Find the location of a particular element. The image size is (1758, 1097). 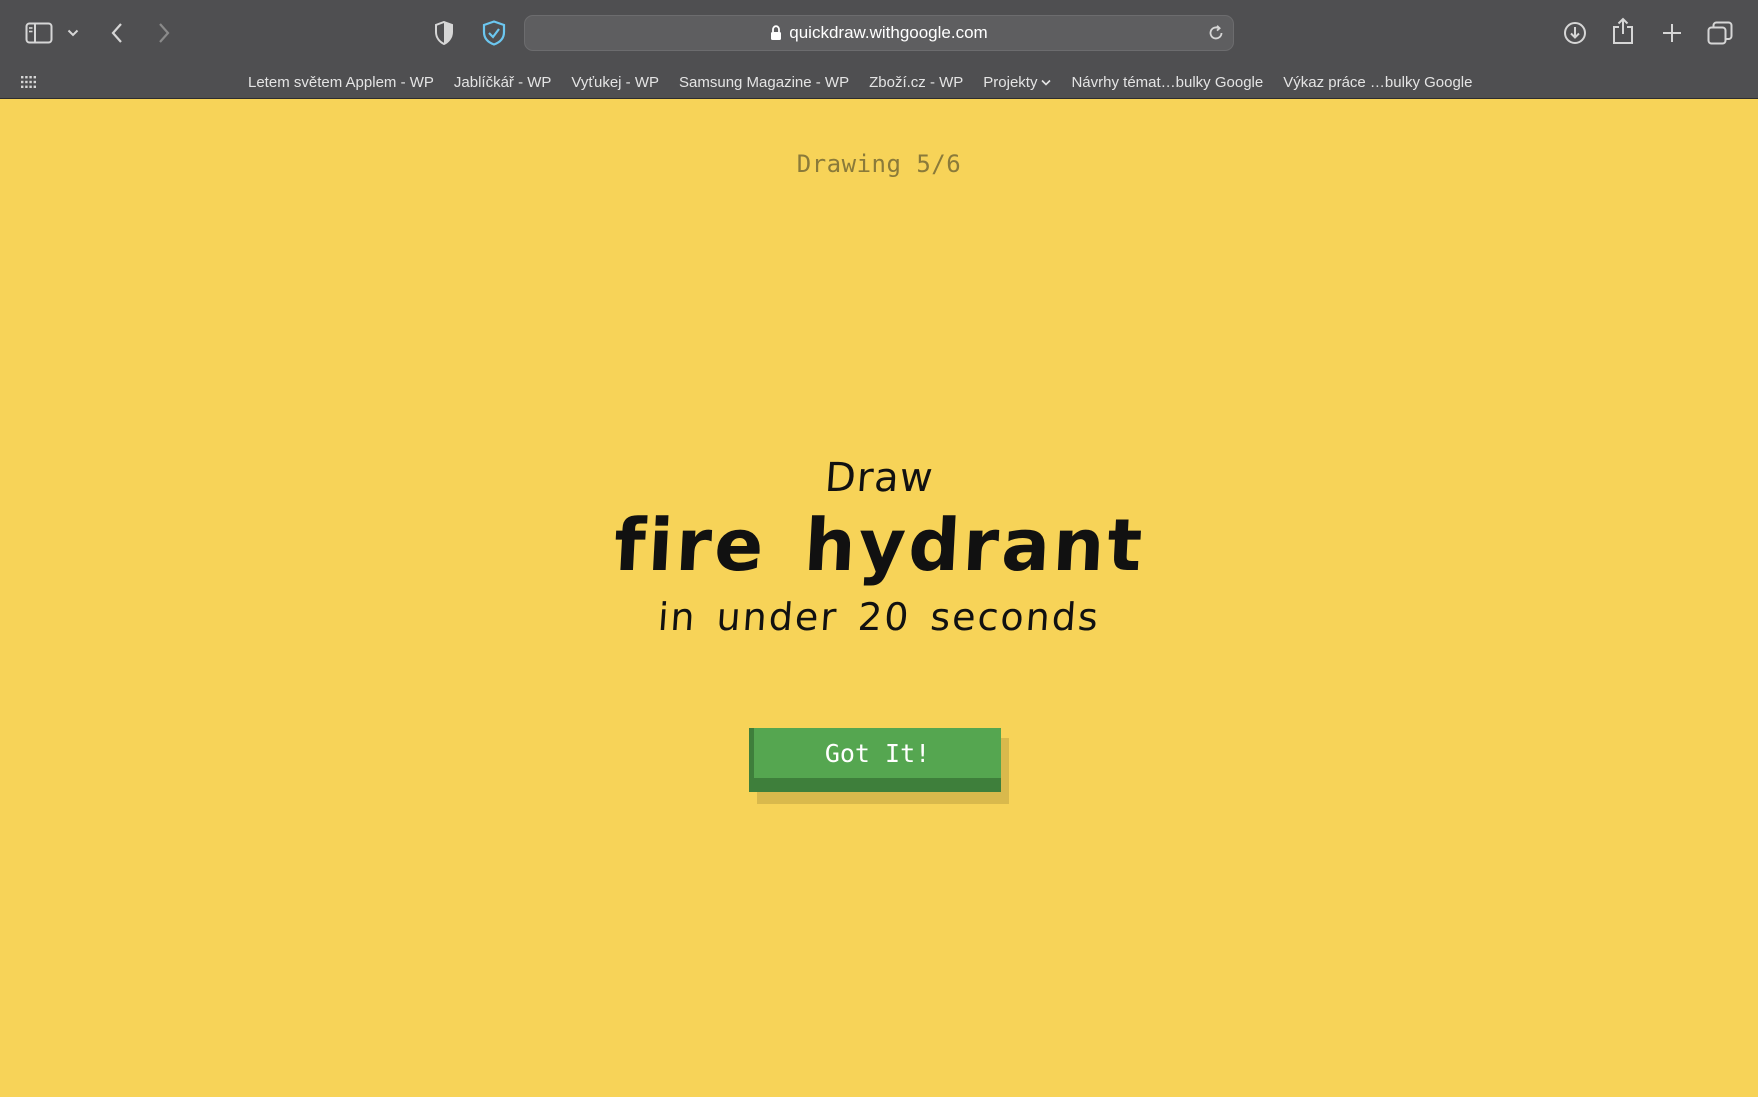

browser-toolbar: quickdraw.withgoogle.com is located at coordinates (879, 33).